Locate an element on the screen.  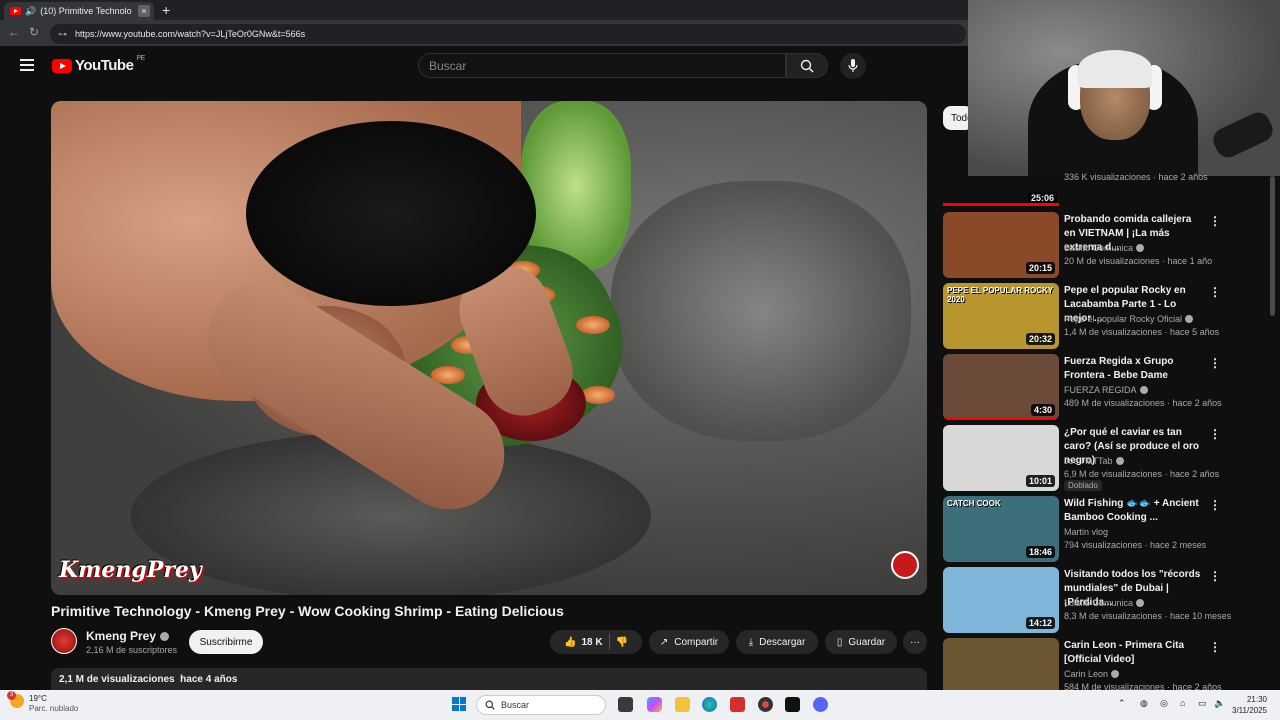
like-button: 👍 18 K is located at coordinates (583, 642).